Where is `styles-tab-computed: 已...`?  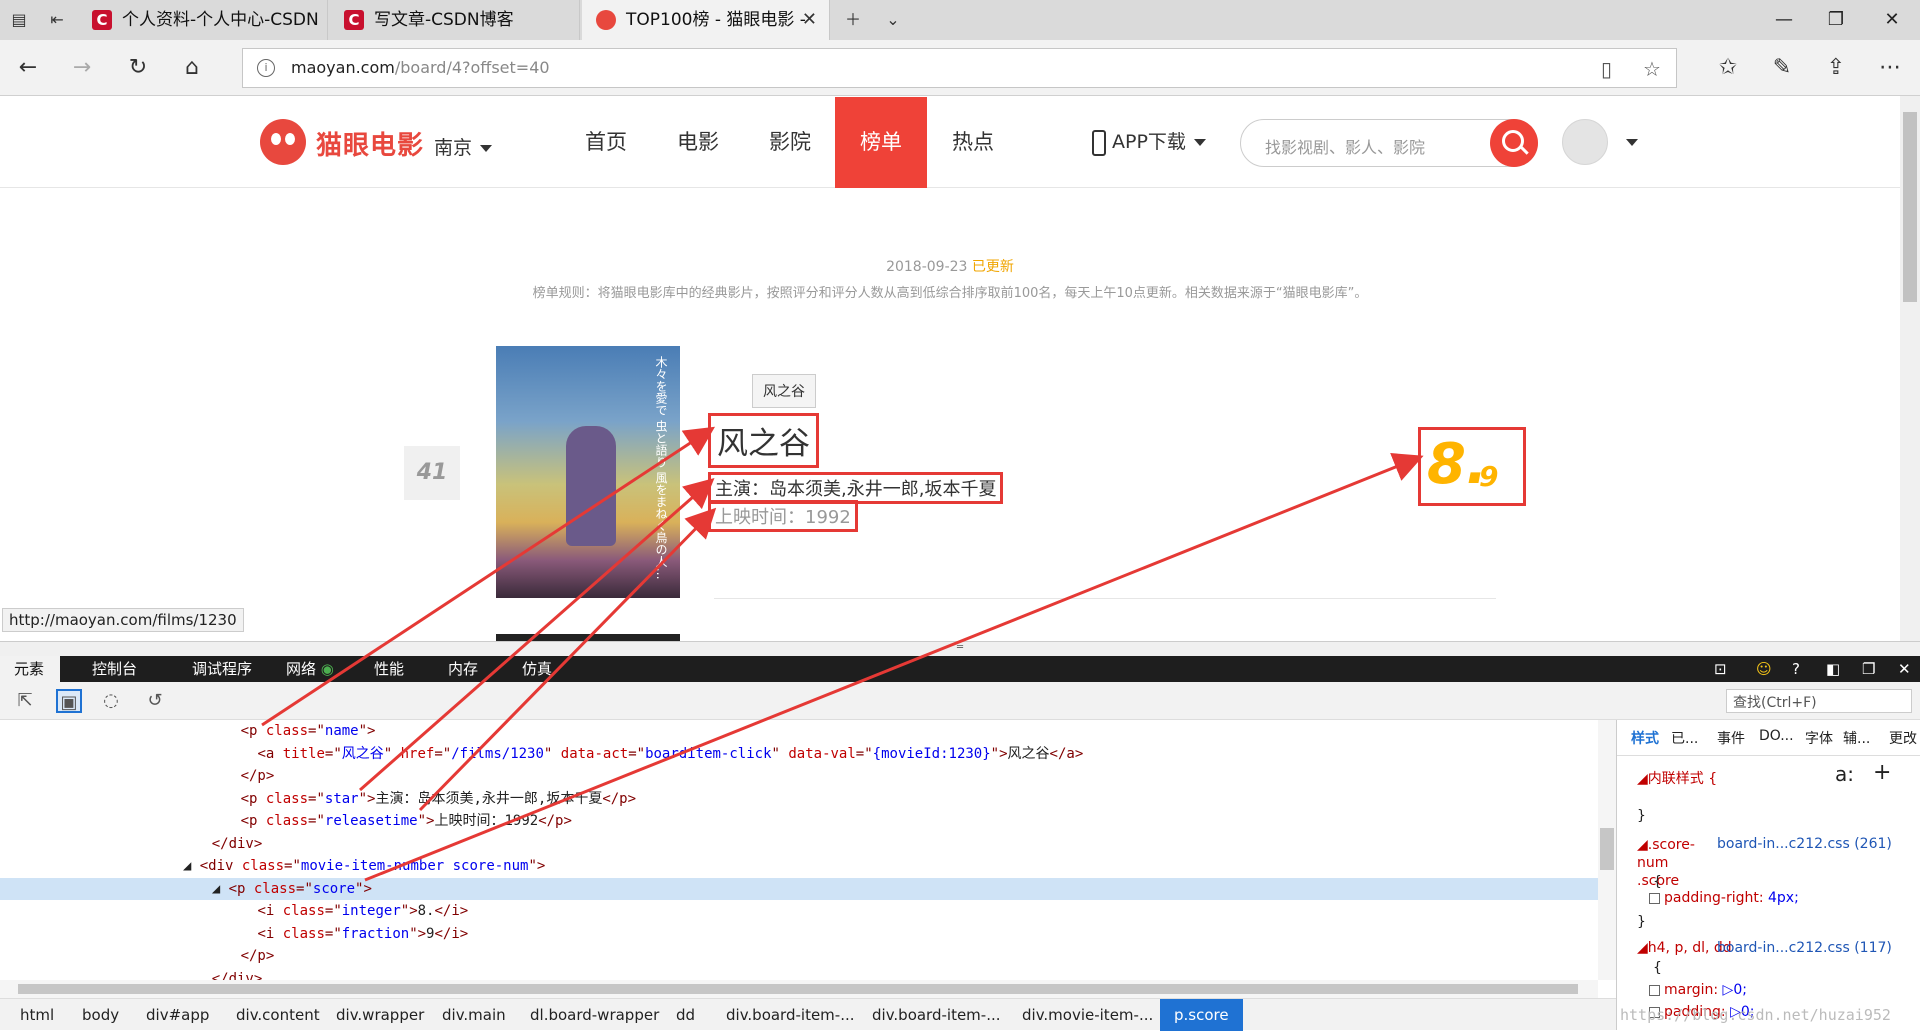
styles-tab-computed: 已... is located at coordinates (1684, 738).